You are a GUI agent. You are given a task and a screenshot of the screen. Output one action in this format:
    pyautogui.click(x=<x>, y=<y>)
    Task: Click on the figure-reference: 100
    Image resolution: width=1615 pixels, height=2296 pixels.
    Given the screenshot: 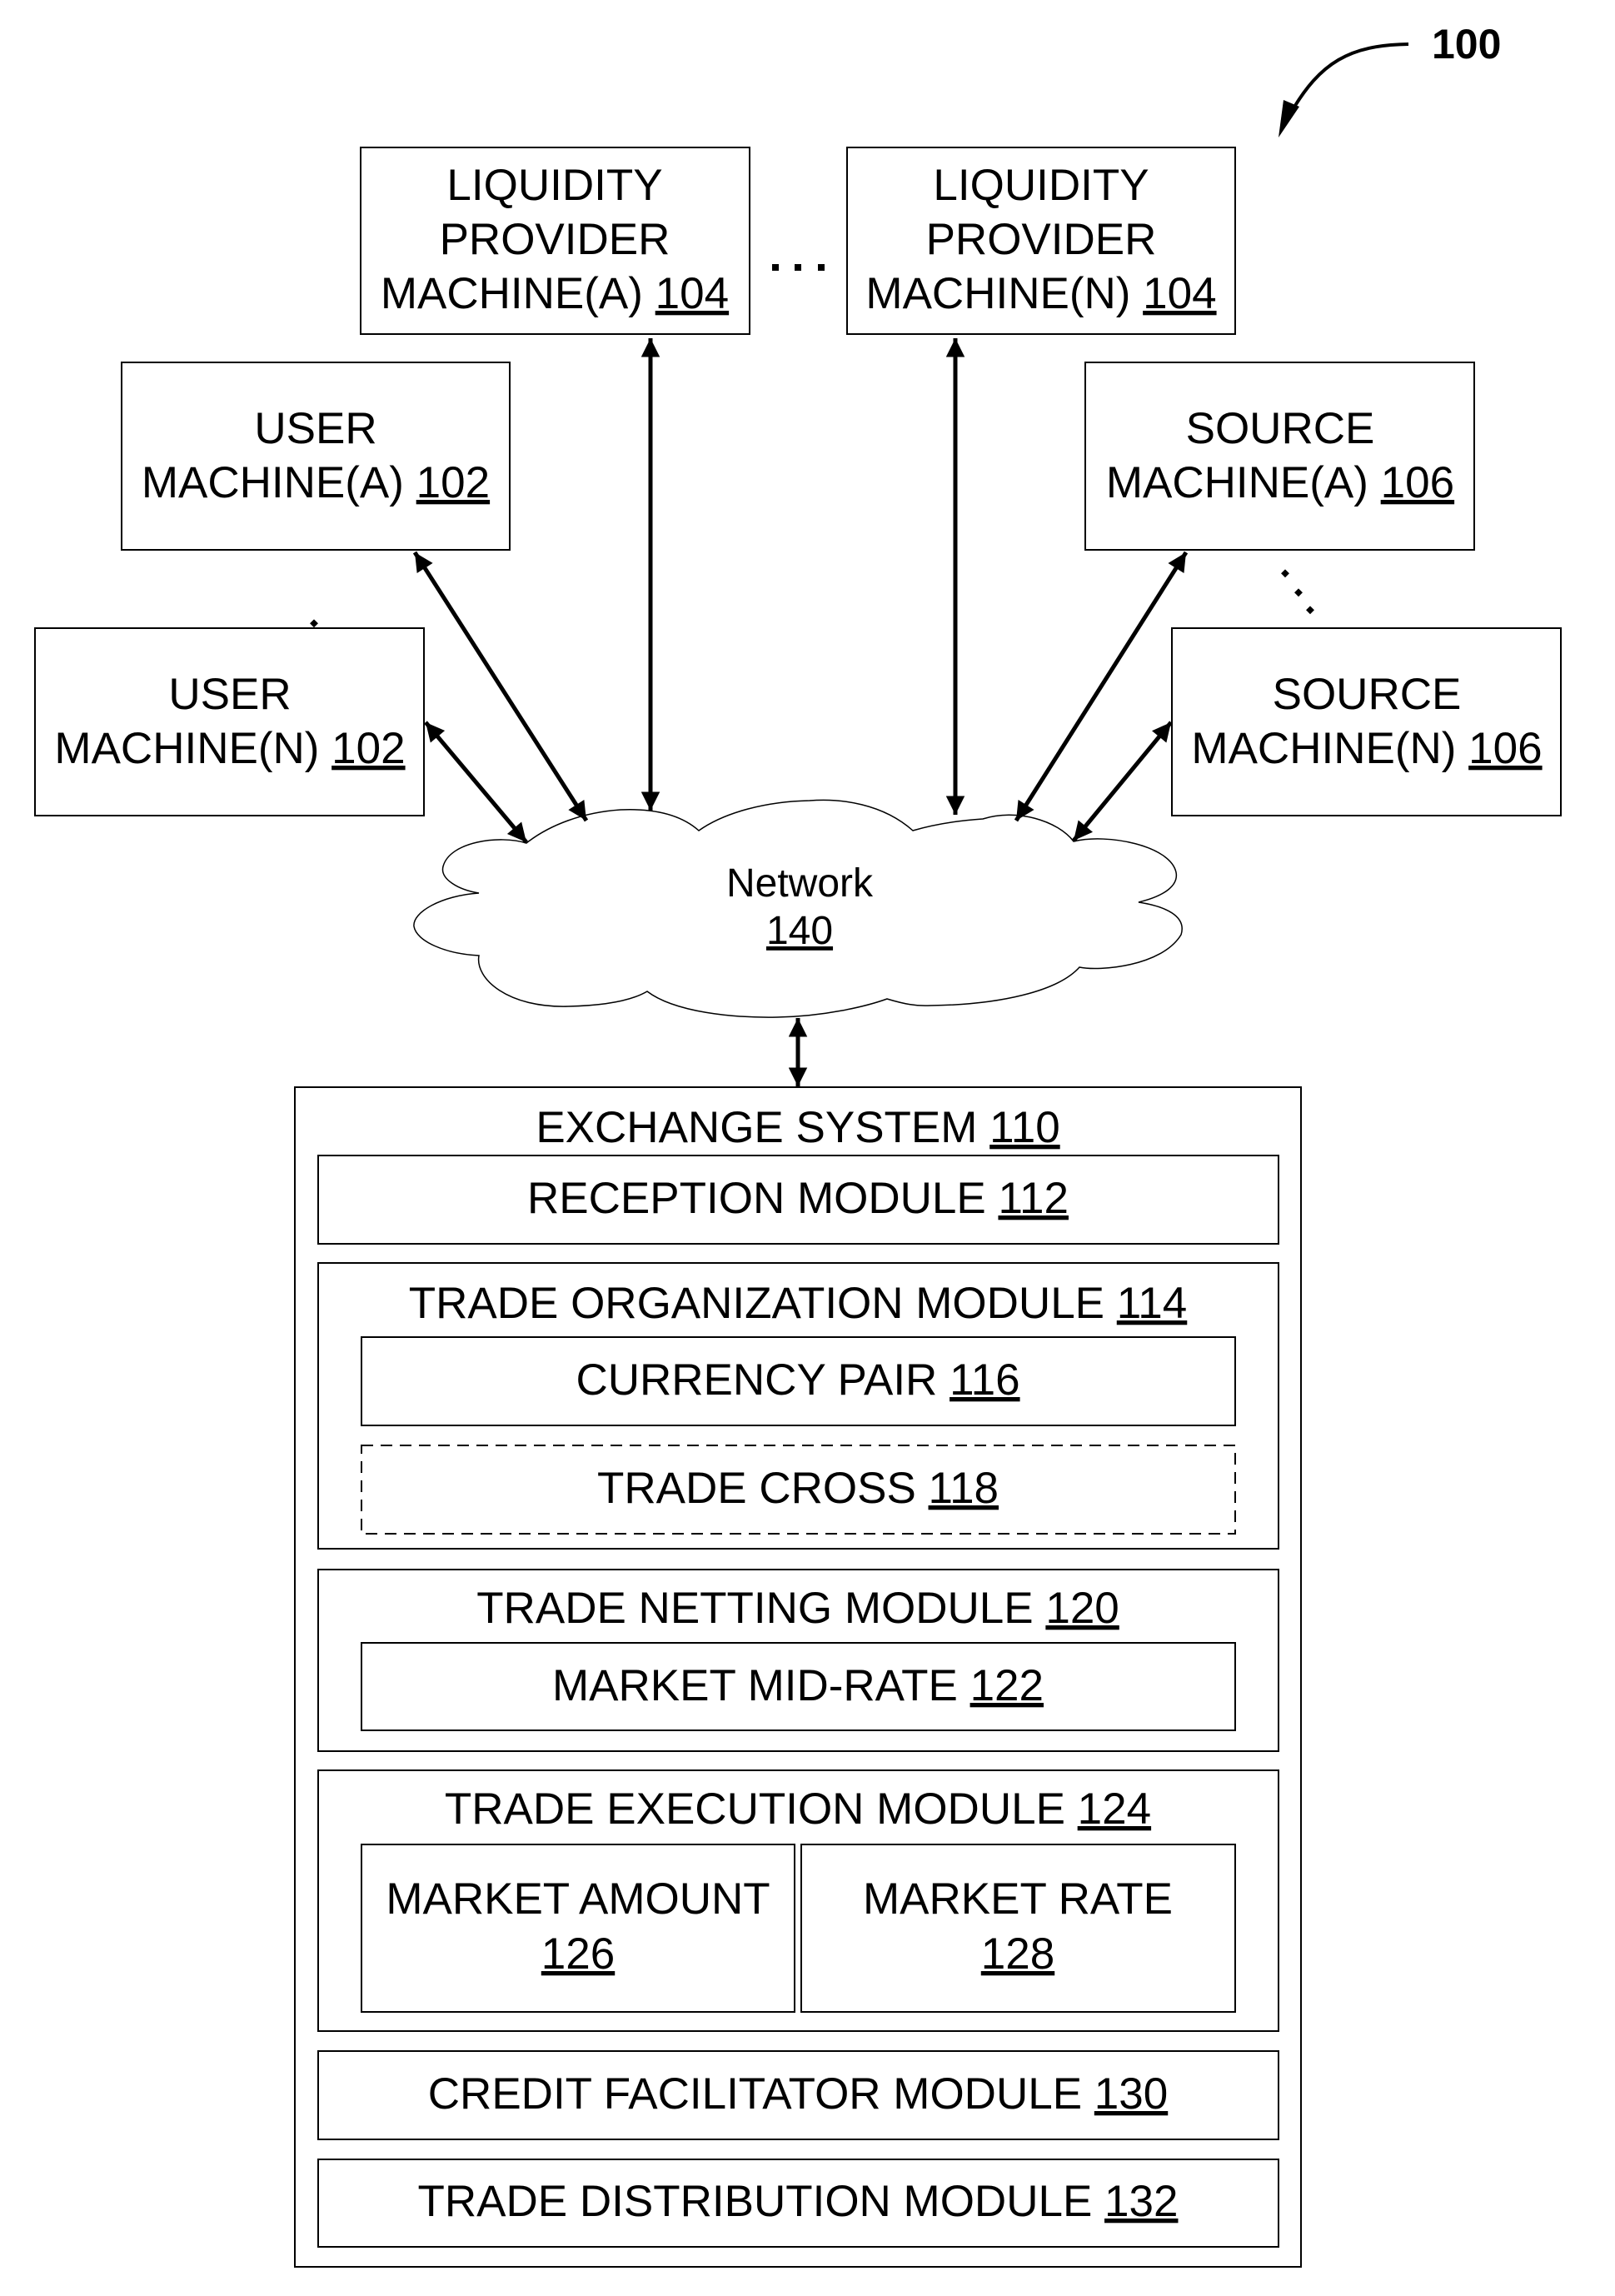 What is the action you would take?
    pyautogui.click(x=1390, y=79)
    